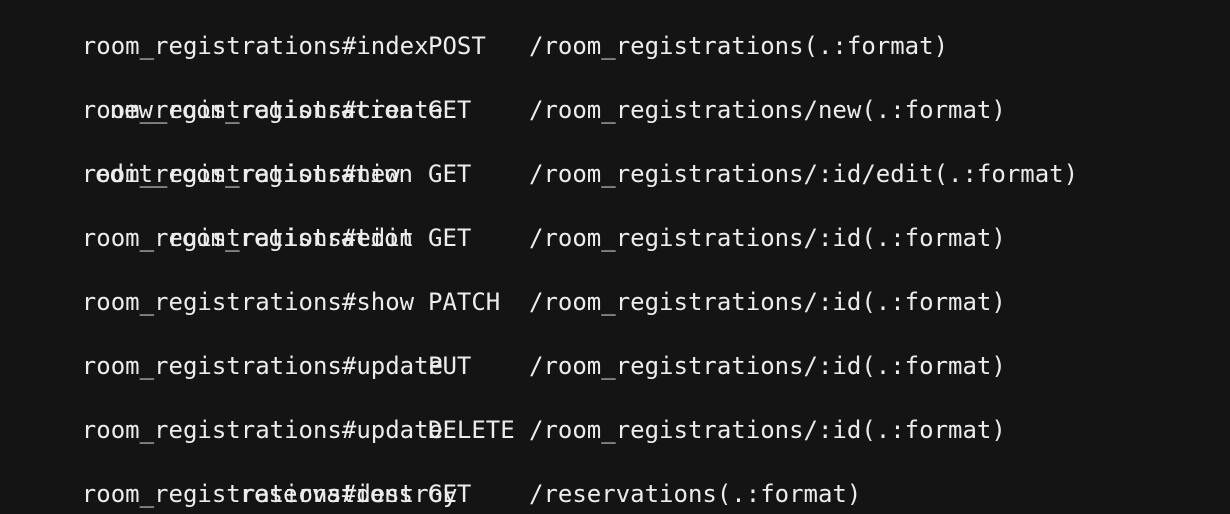  I want to click on route-line: reservations GET/reservations(.:format), so click(443, 494).